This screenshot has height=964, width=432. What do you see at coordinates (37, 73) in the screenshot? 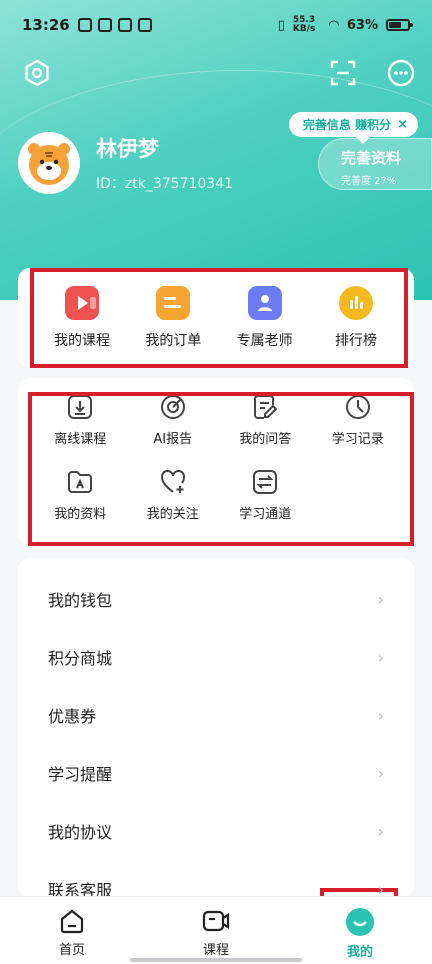
I see `settings-icon` at bounding box center [37, 73].